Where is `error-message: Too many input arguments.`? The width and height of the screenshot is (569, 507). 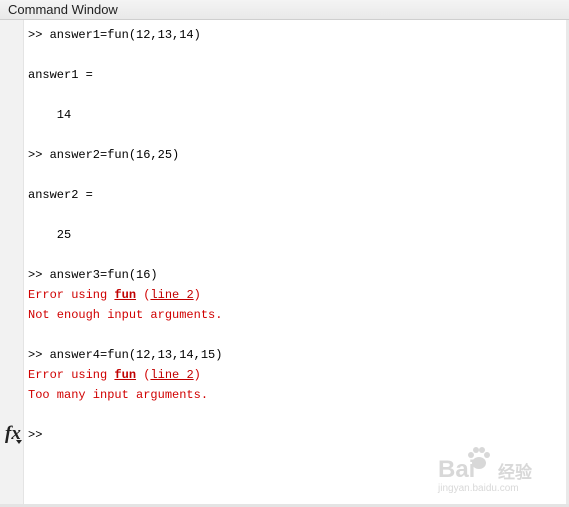
error-message: Too many input arguments. is located at coordinates (118, 395).